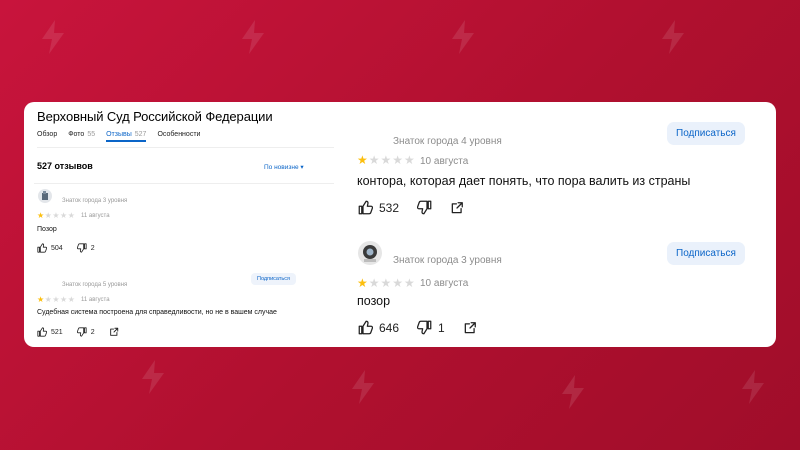  Describe the element at coordinates (284, 167) in the screenshot. I see `sort-dropdown: По новизне ▾` at that location.